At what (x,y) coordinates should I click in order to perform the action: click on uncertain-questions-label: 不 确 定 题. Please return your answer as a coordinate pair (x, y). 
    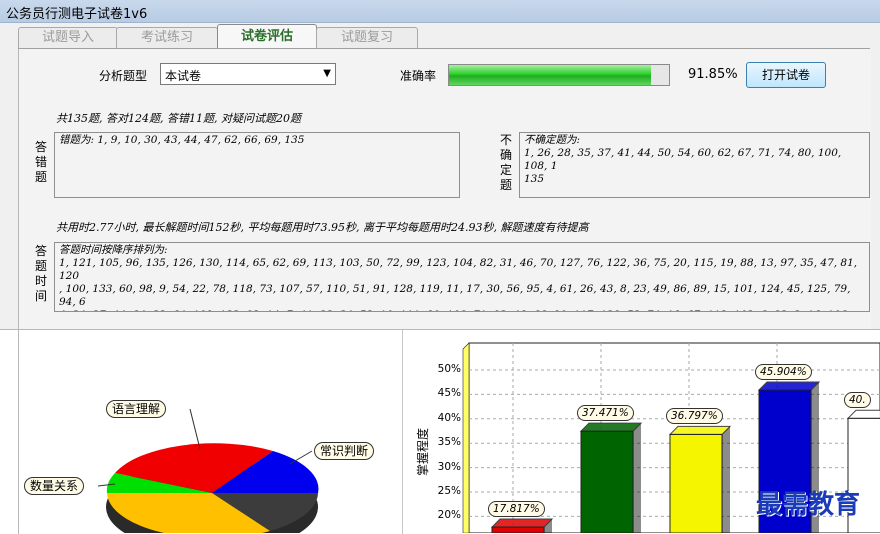
    Looking at the image, I should click on (506, 163).